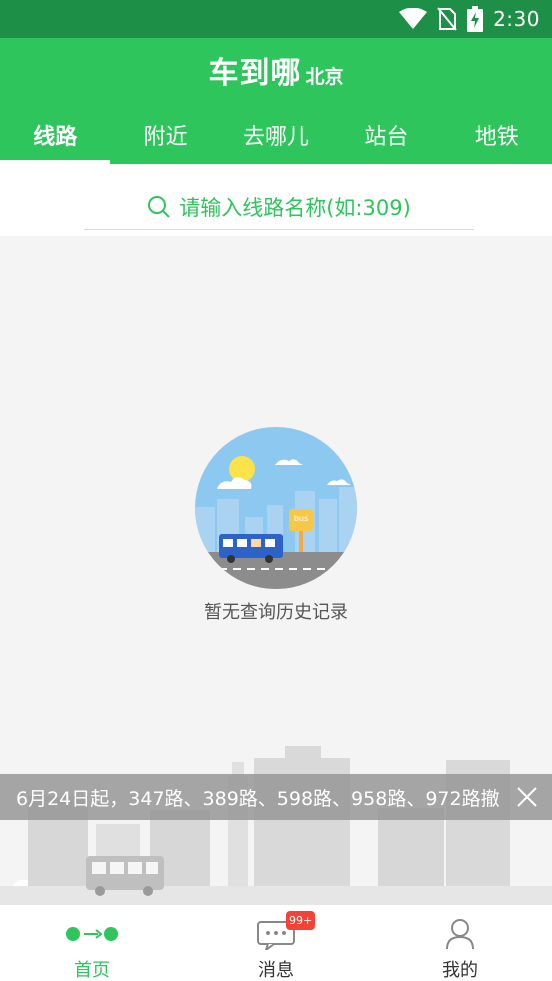 Image resolution: width=552 pixels, height=981 pixels. I want to click on app-header: 车到哪 北京 线路 附近 去哪儿 站台 地铁, so click(276, 101).